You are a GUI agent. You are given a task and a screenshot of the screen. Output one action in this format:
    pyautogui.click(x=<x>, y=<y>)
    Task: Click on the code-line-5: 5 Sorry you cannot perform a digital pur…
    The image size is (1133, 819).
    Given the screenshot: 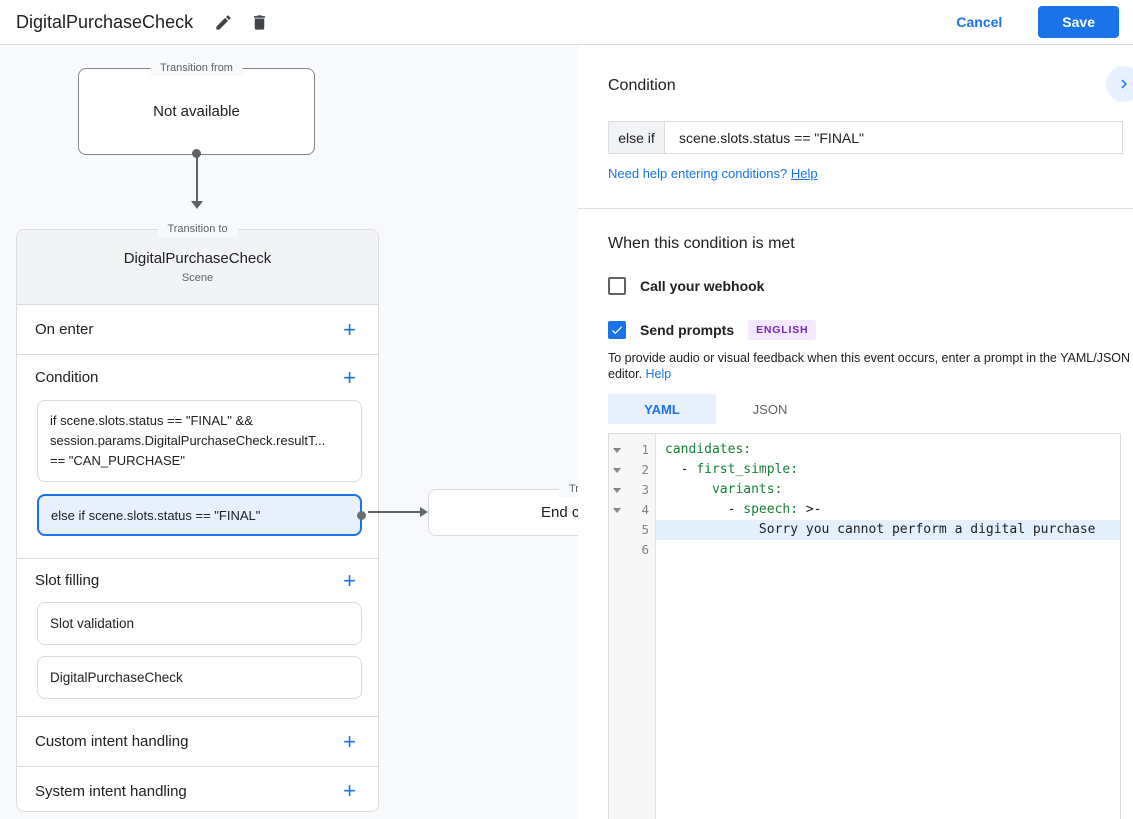 What is the action you would take?
    pyautogui.click(x=864, y=530)
    